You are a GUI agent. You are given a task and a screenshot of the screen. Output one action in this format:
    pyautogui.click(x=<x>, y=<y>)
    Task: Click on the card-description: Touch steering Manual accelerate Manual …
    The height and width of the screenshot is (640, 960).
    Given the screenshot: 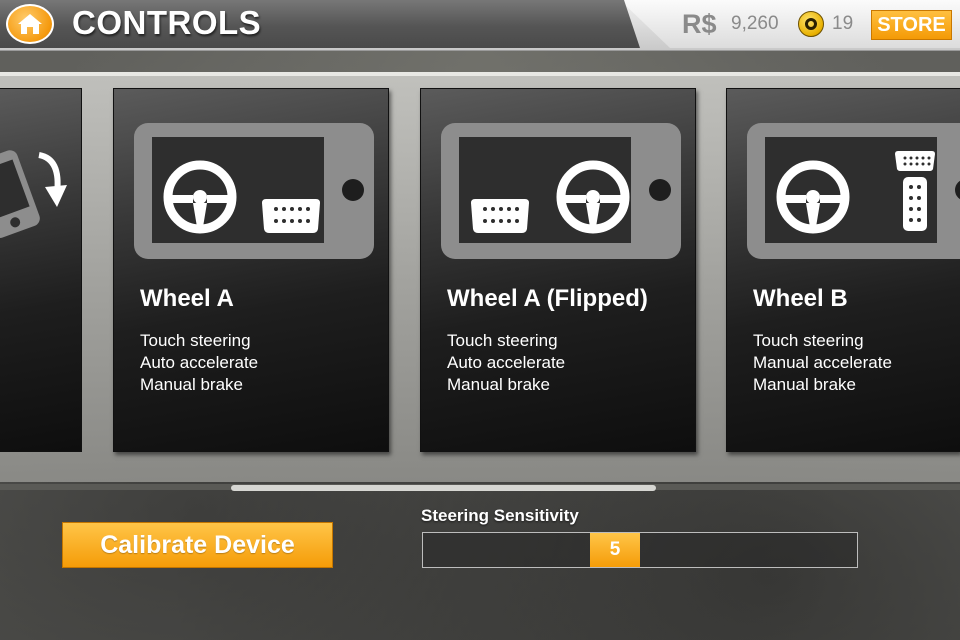 What is the action you would take?
    pyautogui.click(x=822, y=363)
    